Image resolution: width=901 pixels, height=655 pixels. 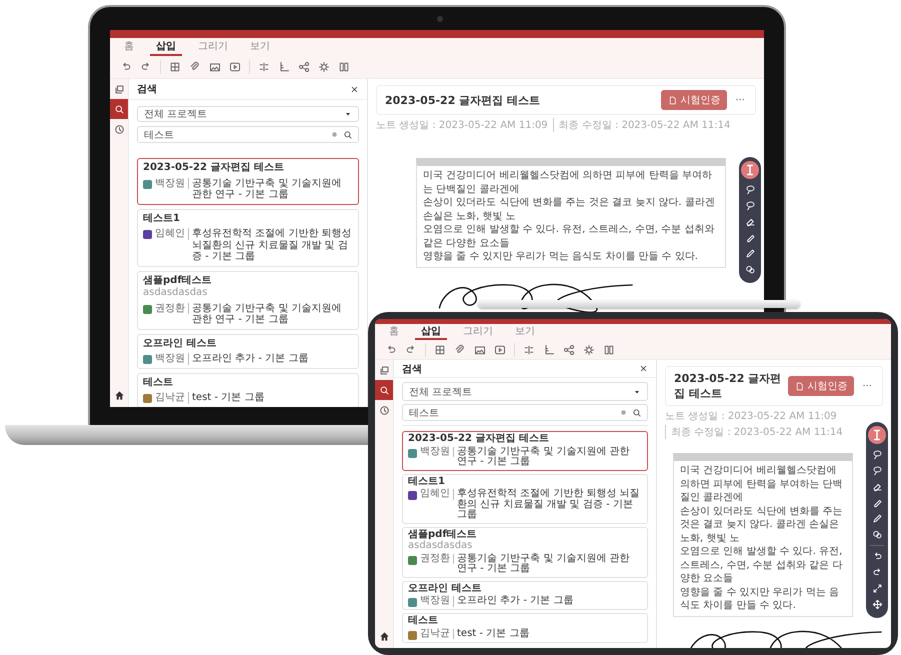 What do you see at coordinates (568, 182) in the screenshot?
I see `text-line: 미국 건강미디어 베리웰헬스닷컴에 의하면 피부에 탄력을 부여하는 단백질인 콜라겐에` at bounding box center [568, 182].